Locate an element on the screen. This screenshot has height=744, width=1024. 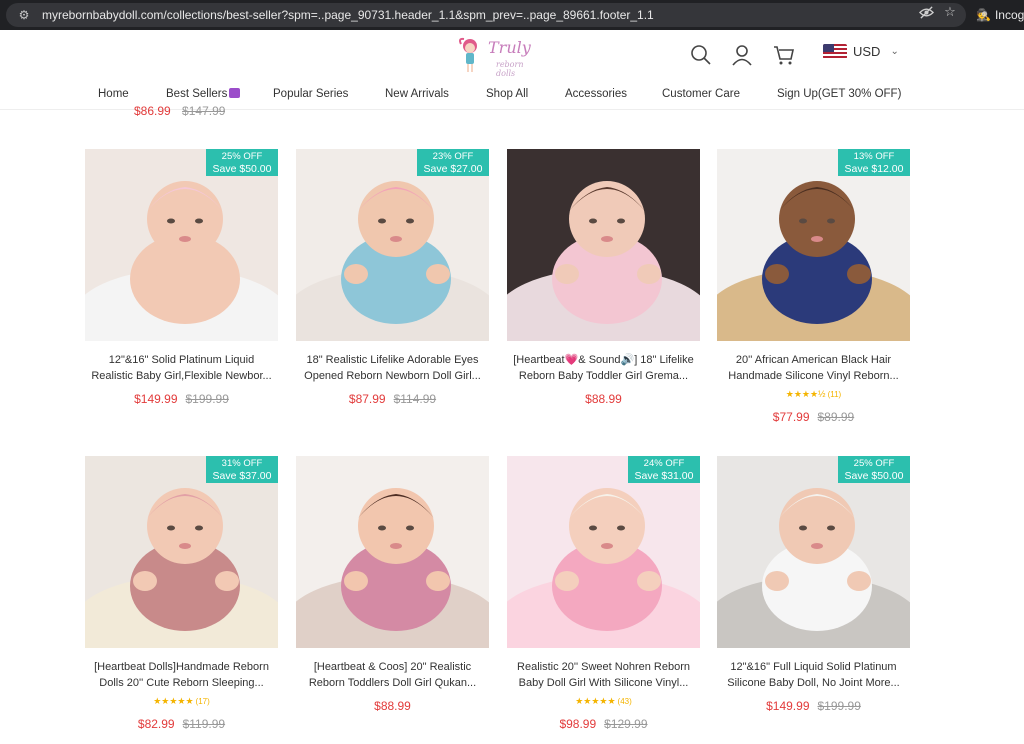
product-image: 13% OFF Save $12.00 is located at coordinates (813, 245).